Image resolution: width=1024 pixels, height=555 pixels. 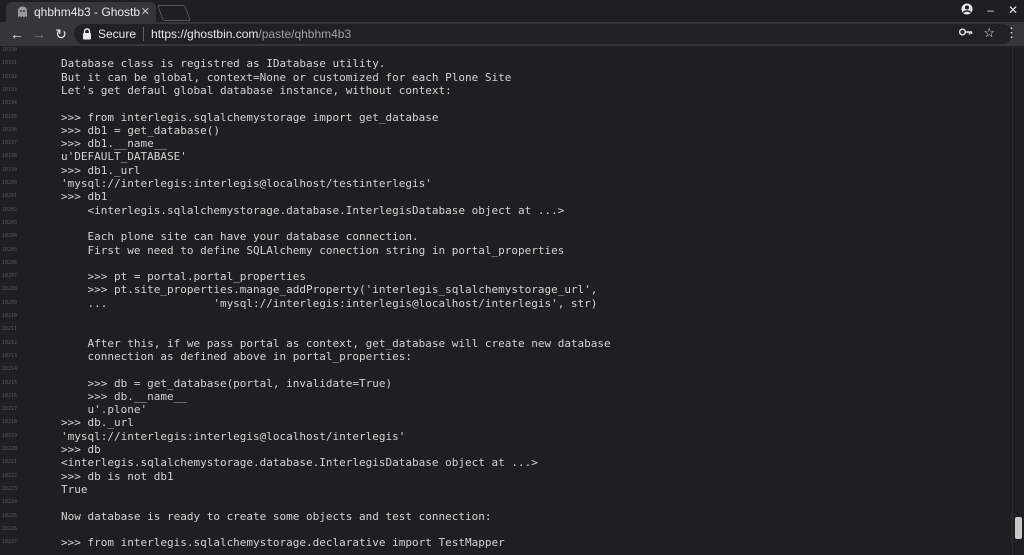 I want to click on url-path: /paste/qhbhm4b3, so click(x=305, y=34).